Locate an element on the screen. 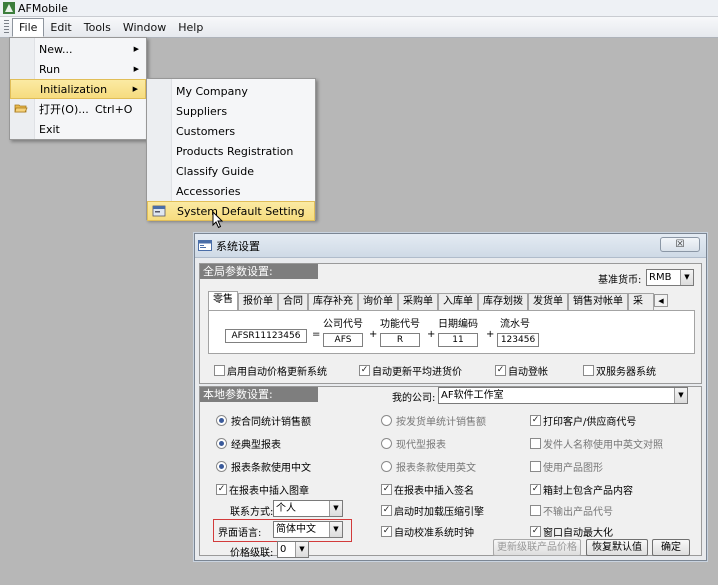 Image resolution: width=718 pixels, height=585 pixels. tab-stock-replenish: 库存补充 is located at coordinates (333, 301).